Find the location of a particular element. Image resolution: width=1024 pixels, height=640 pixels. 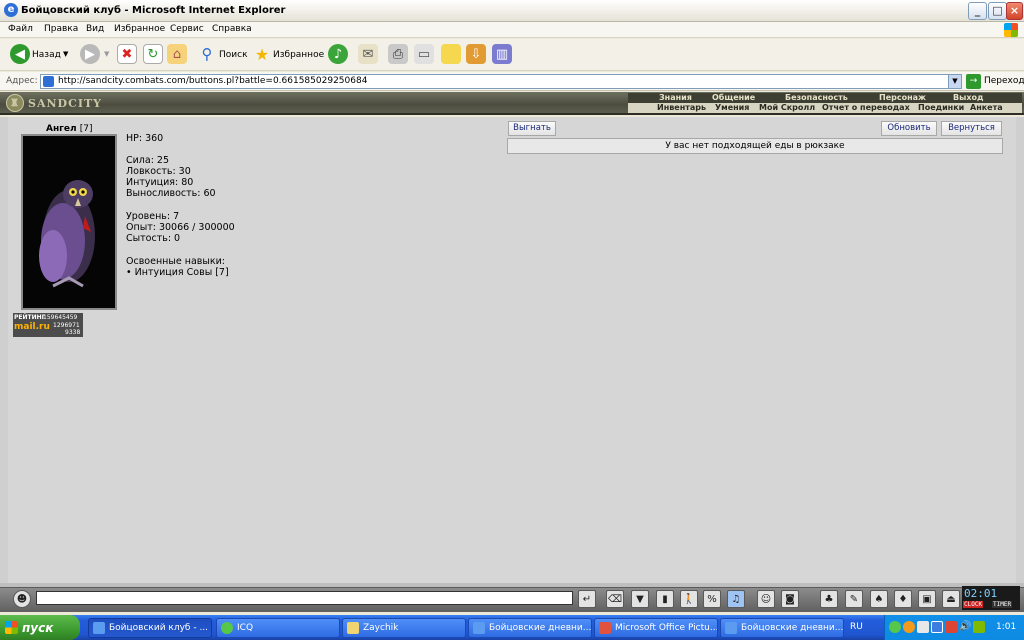

subnav-inventory: Инвентарь is located at coordinates (681, 107).